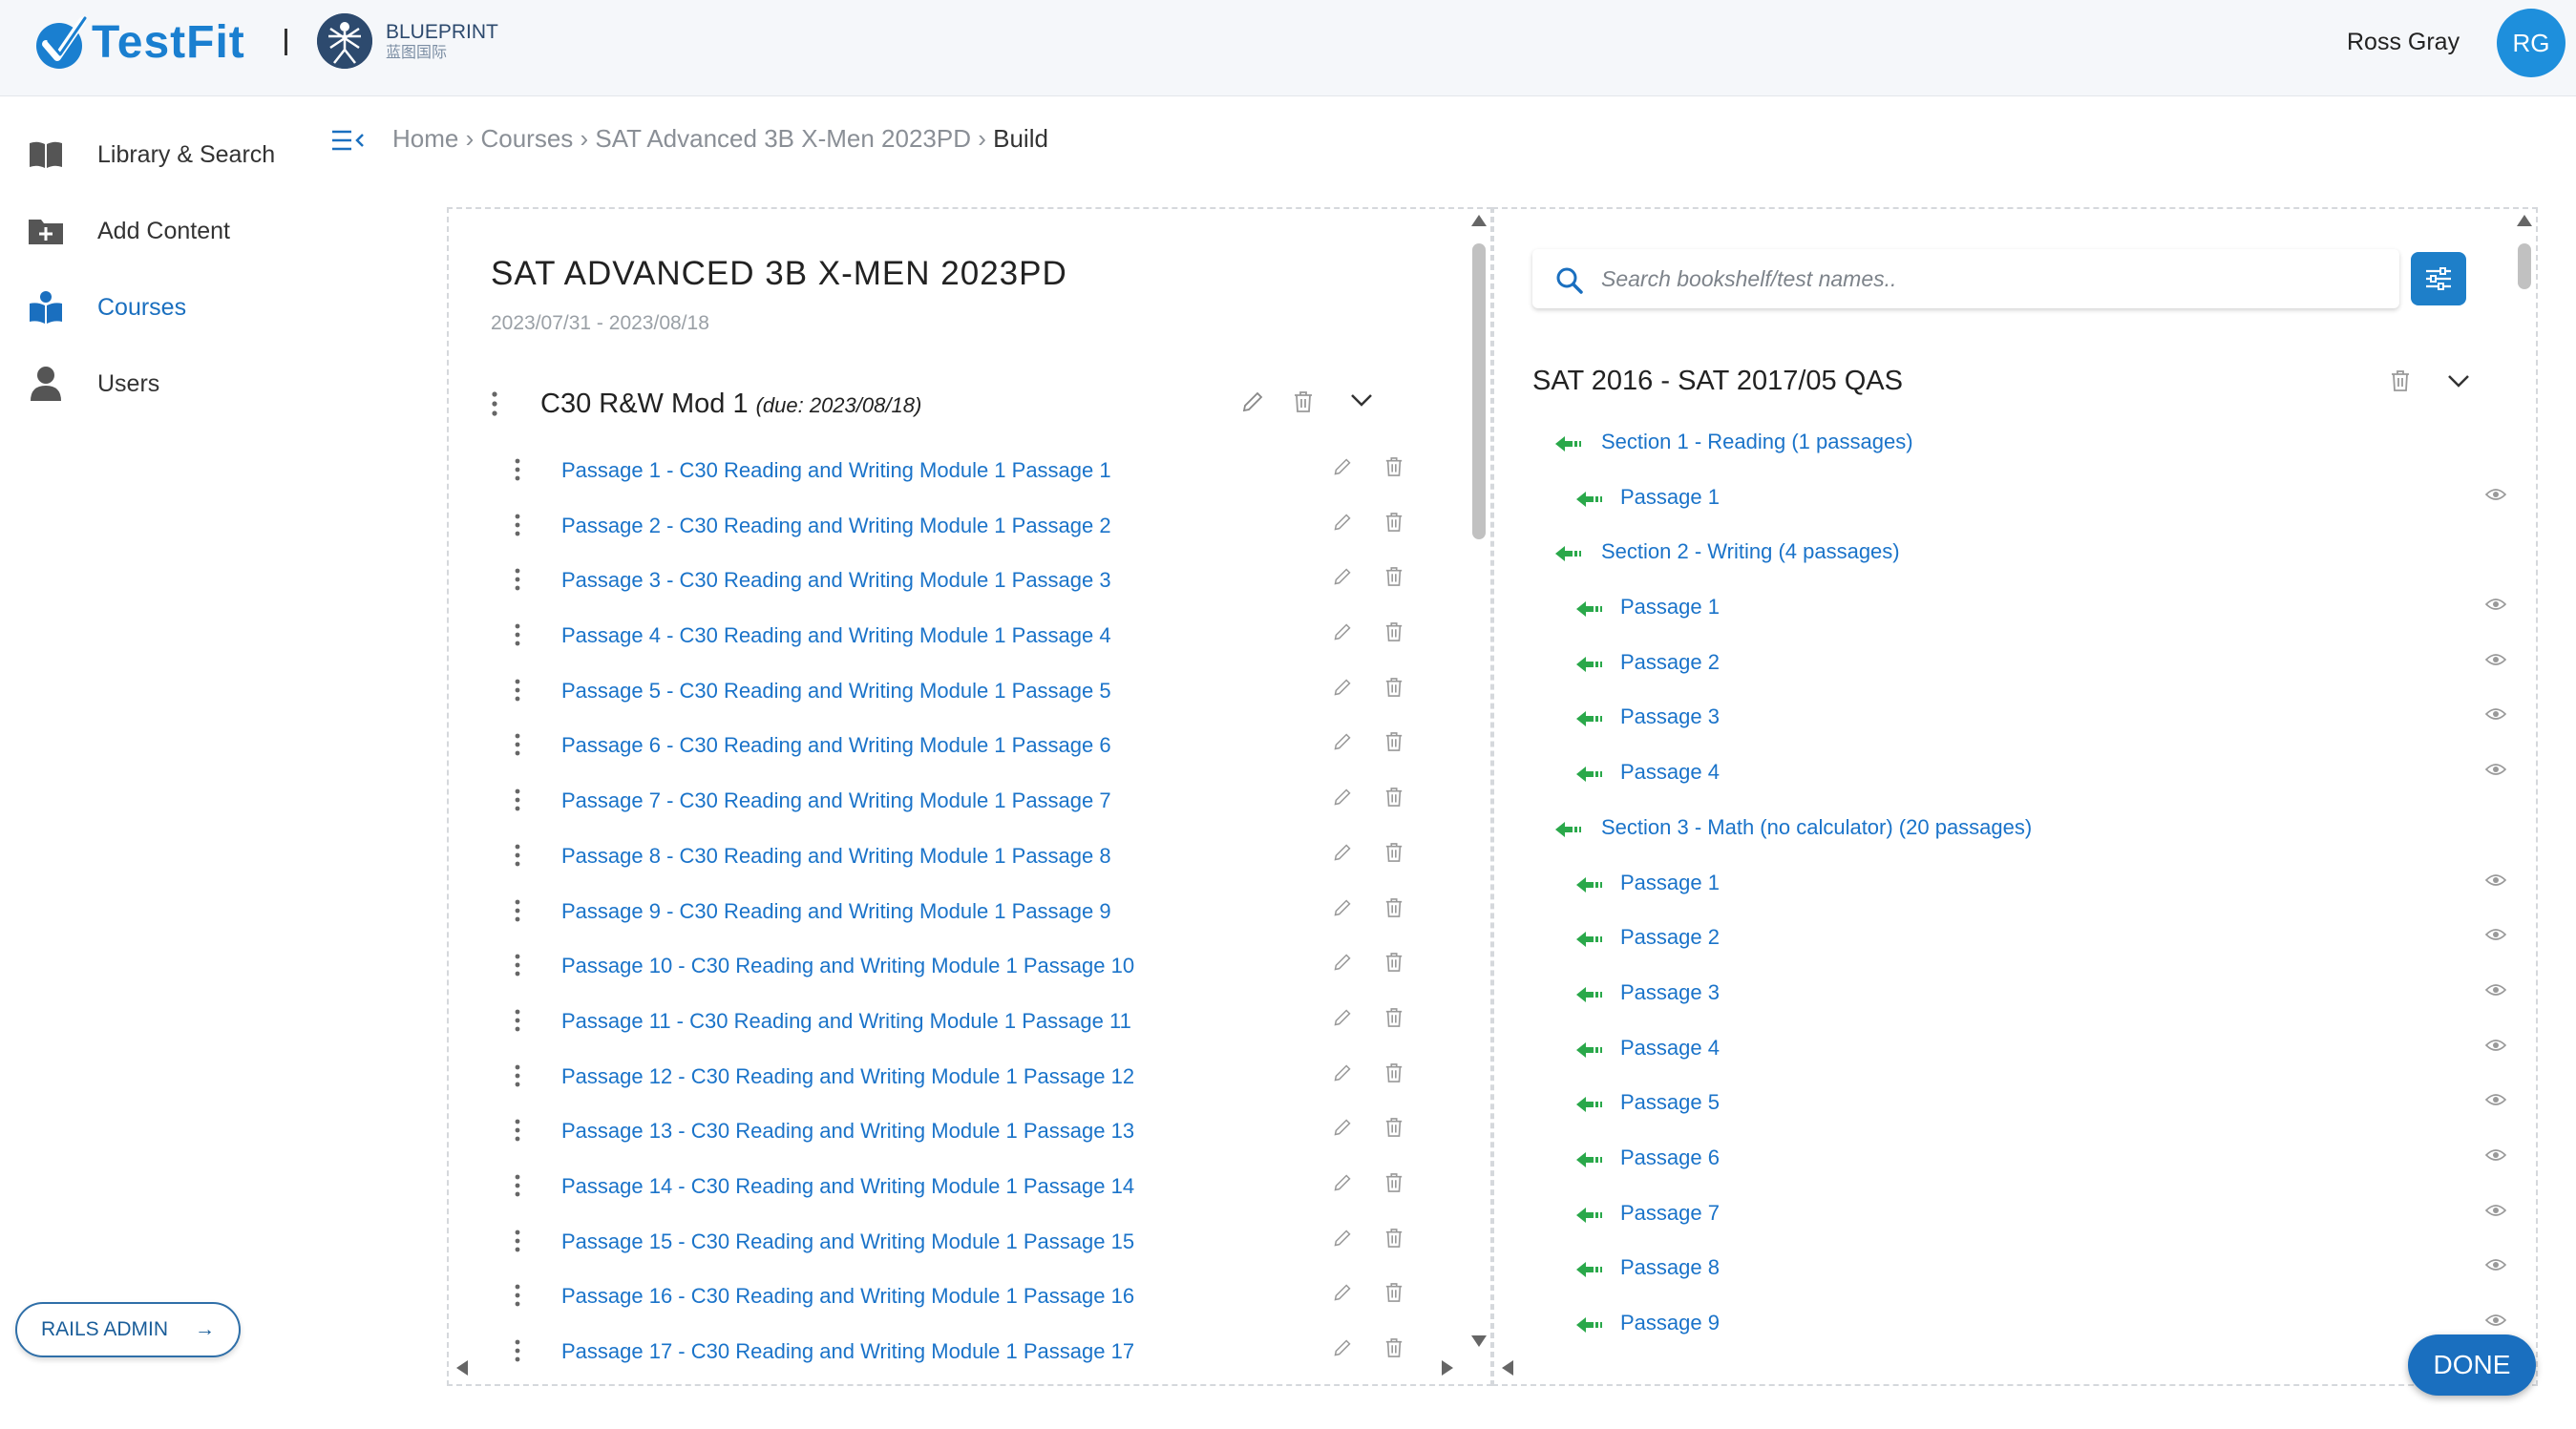 The width and height of the screenshot is (2576, 1429). I want to click on scroll-left-arrow-icon, so click(1507, 1368).